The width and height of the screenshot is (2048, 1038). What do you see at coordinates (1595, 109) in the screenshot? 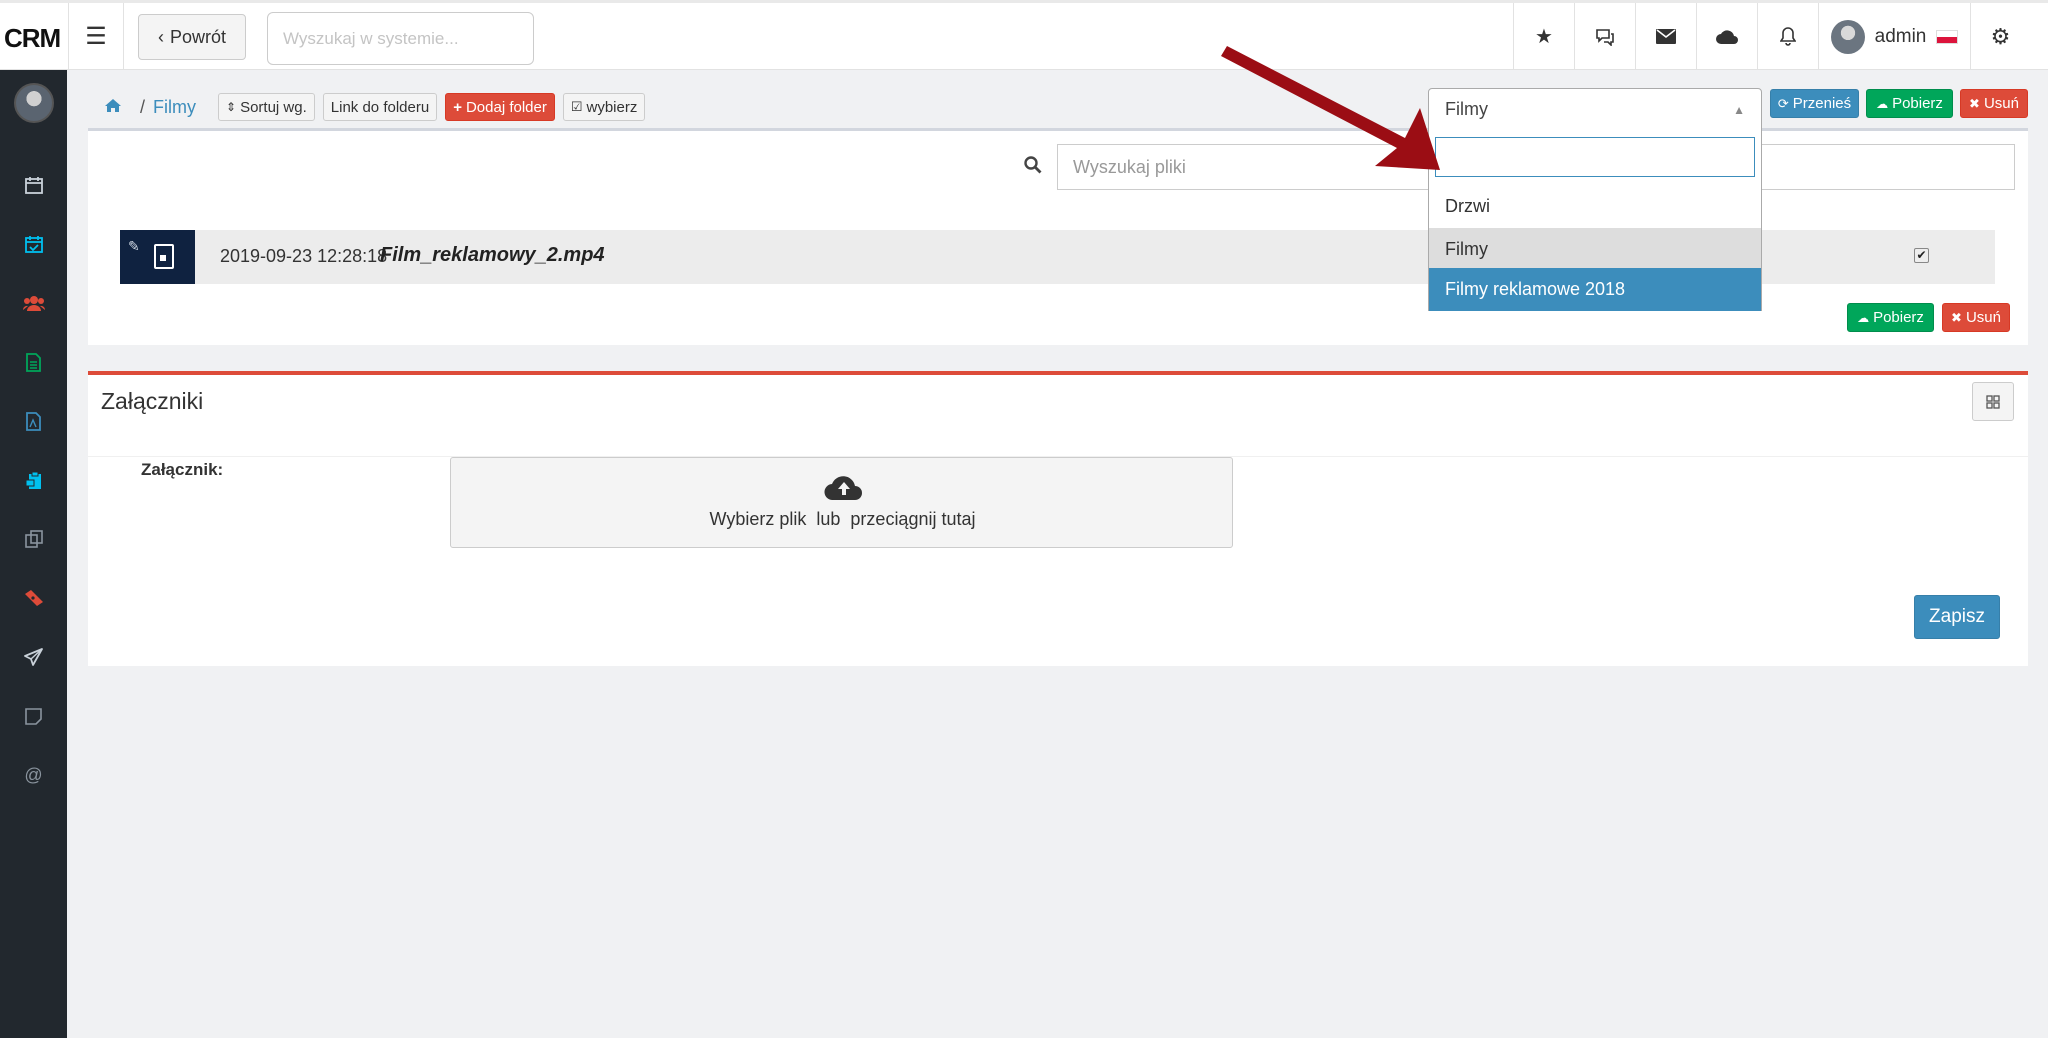
I see `folder-select: Filmy ▲` at bounding box center [1595, 109].